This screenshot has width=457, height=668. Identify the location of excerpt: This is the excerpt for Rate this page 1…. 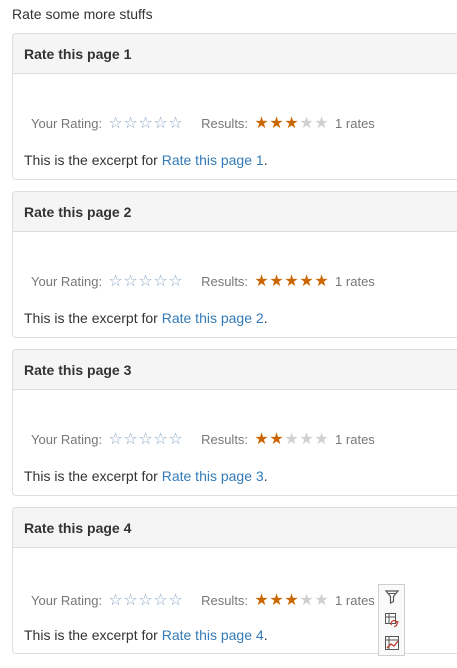
(146, 160).